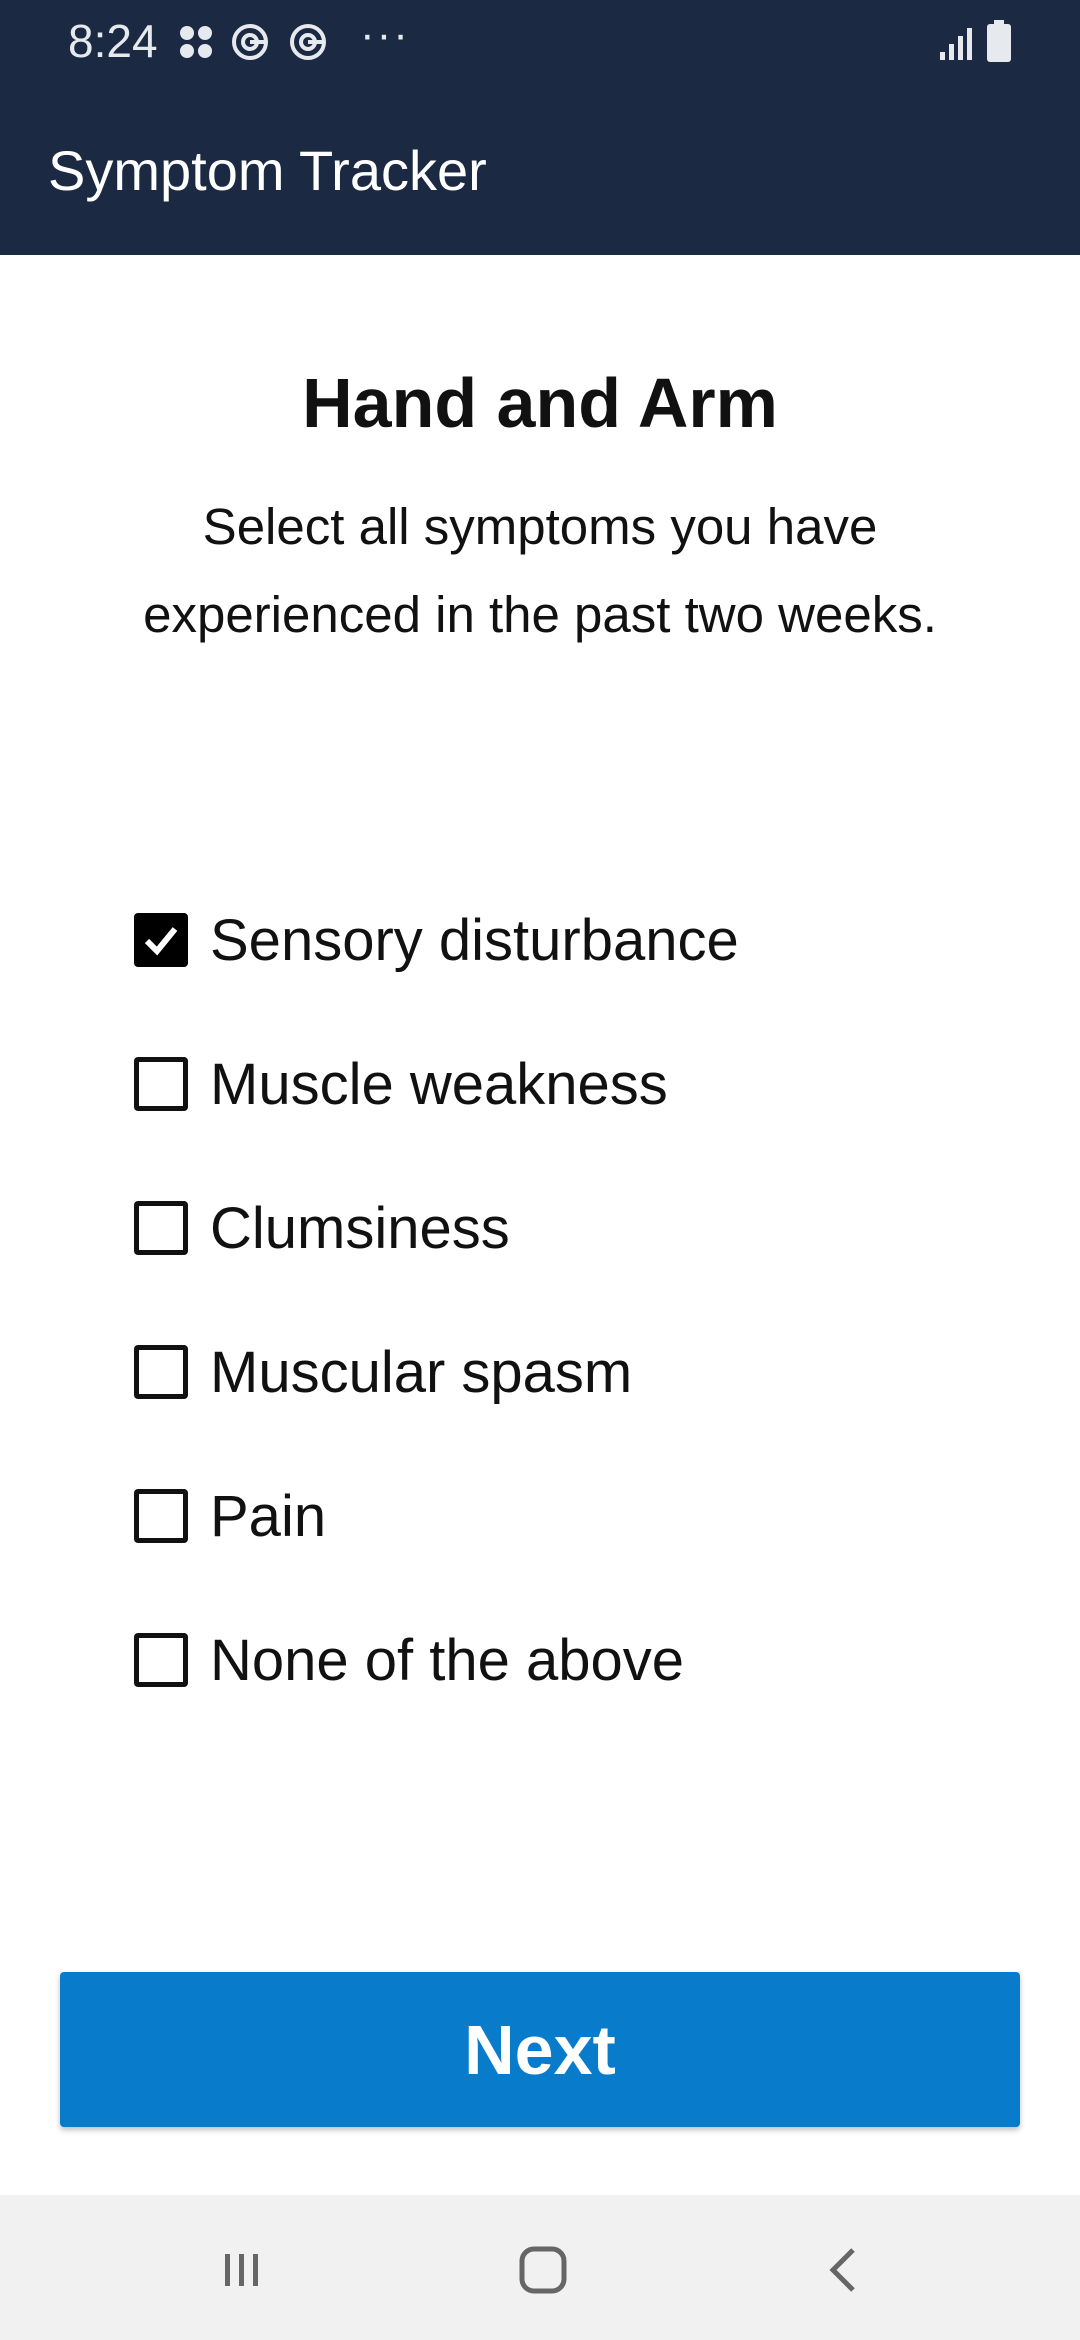 The height and width of the screenshot is (2340, 1080). What do you see at coordinates (268, 1516) in the screenshot?
I see `option-label: Pain` at bounding box center [268, 1516].